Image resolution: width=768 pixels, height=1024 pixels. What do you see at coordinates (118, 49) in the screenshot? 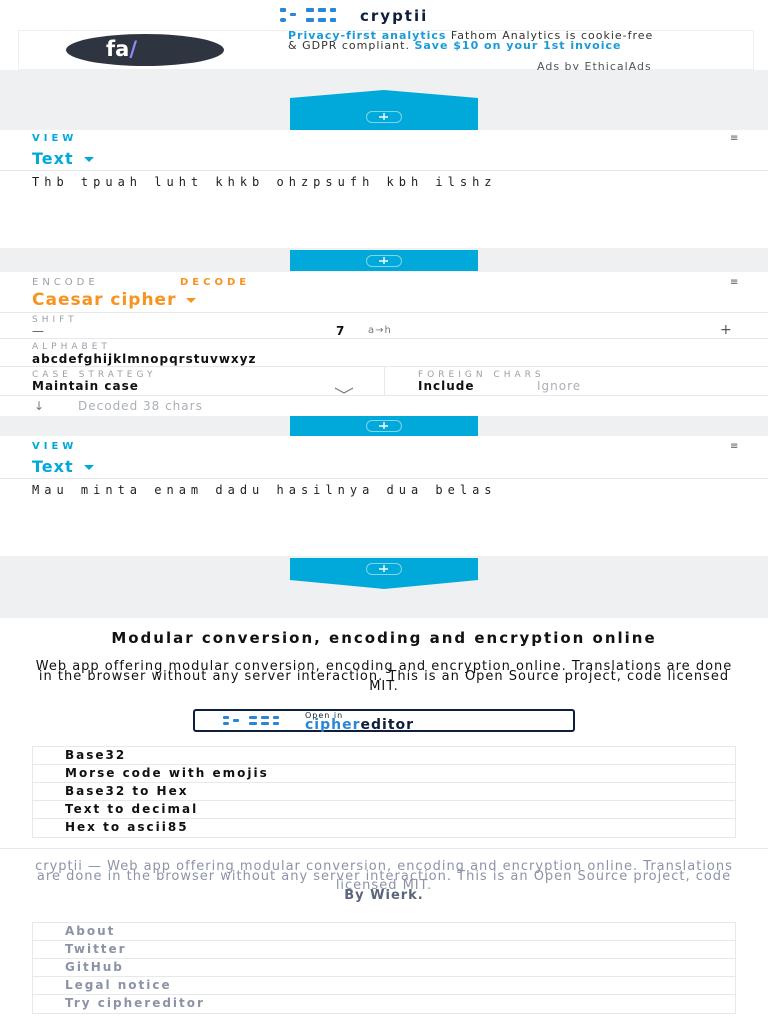
I see `fathom-logo-text: fa` at bounding box center [118, 49].